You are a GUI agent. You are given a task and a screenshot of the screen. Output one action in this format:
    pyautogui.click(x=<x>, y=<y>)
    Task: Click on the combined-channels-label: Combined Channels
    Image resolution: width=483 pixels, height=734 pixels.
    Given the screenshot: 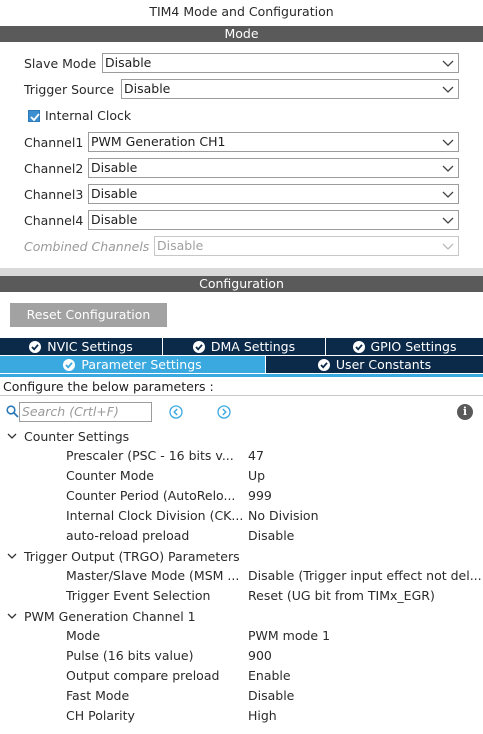 What is the action you would take?
    pyautogui.click(x=87, y=246)
    